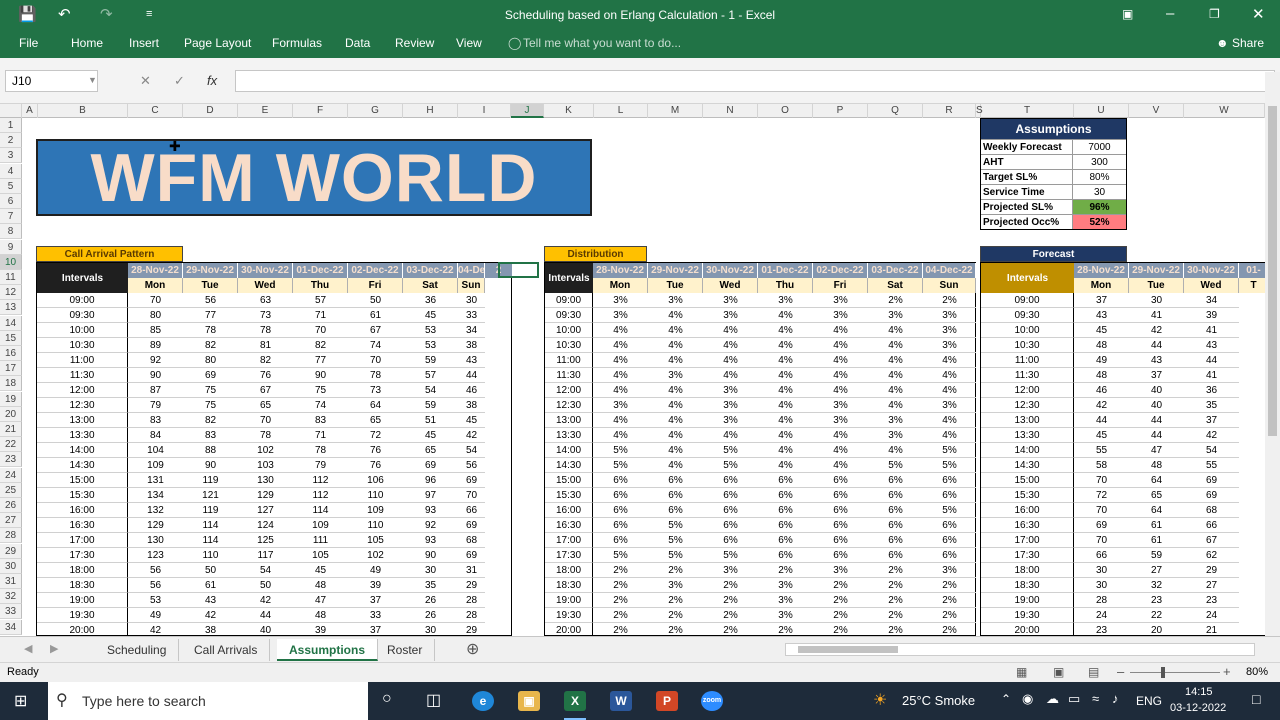  What do you see at coordinates (11, 445) in the screenshot?
I see `row-header-22: 22` at bounding box center [11, 445].